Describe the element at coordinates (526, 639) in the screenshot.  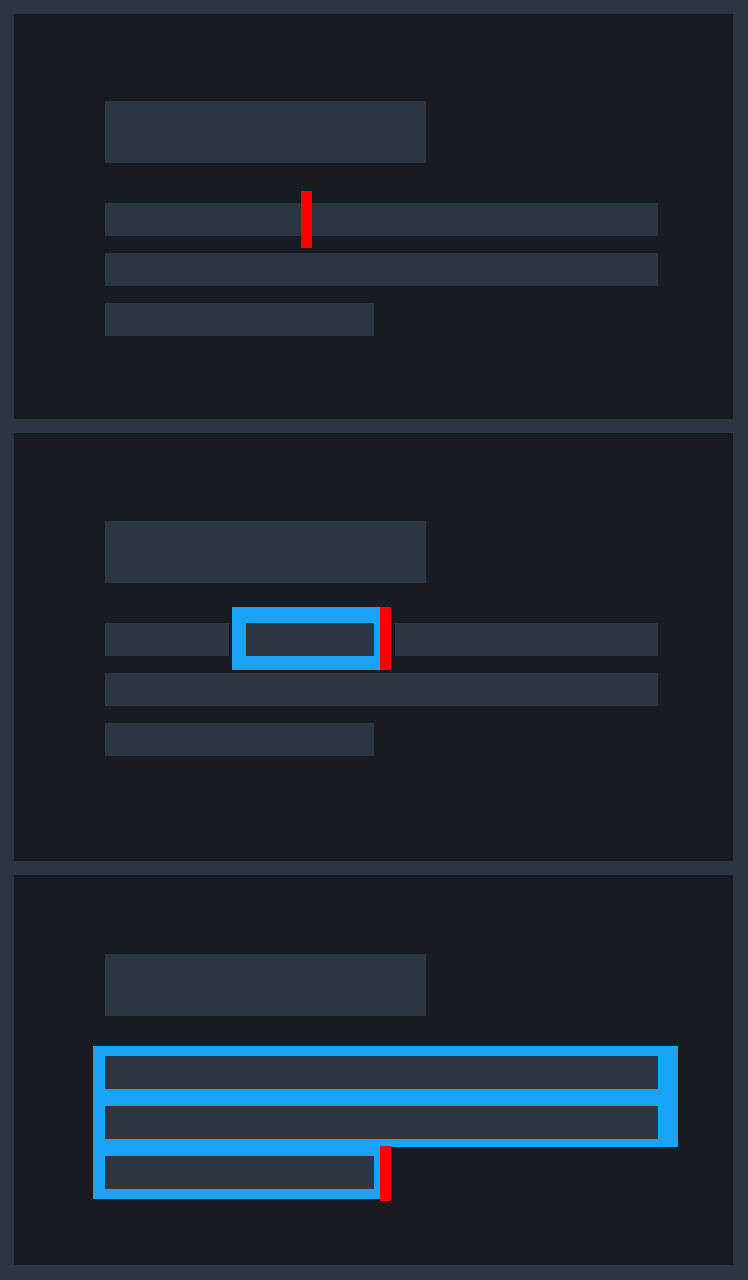
I see `text-line-1-after` at that location.